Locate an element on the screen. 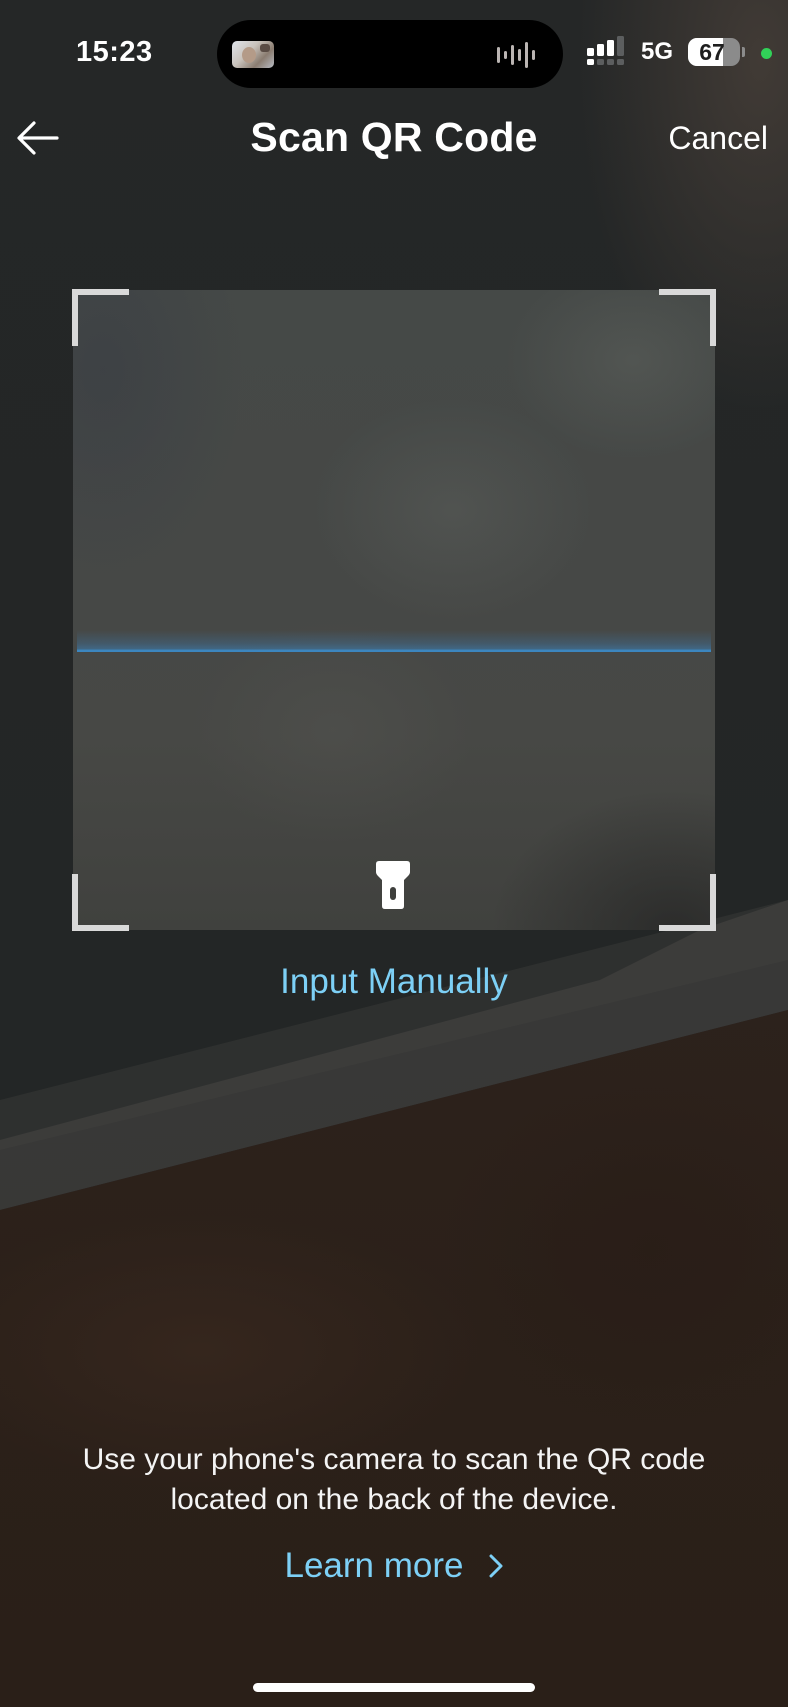 This screenshot has width=788, height=1707. status-time: 15:23 is located at coordinates (114, 52).